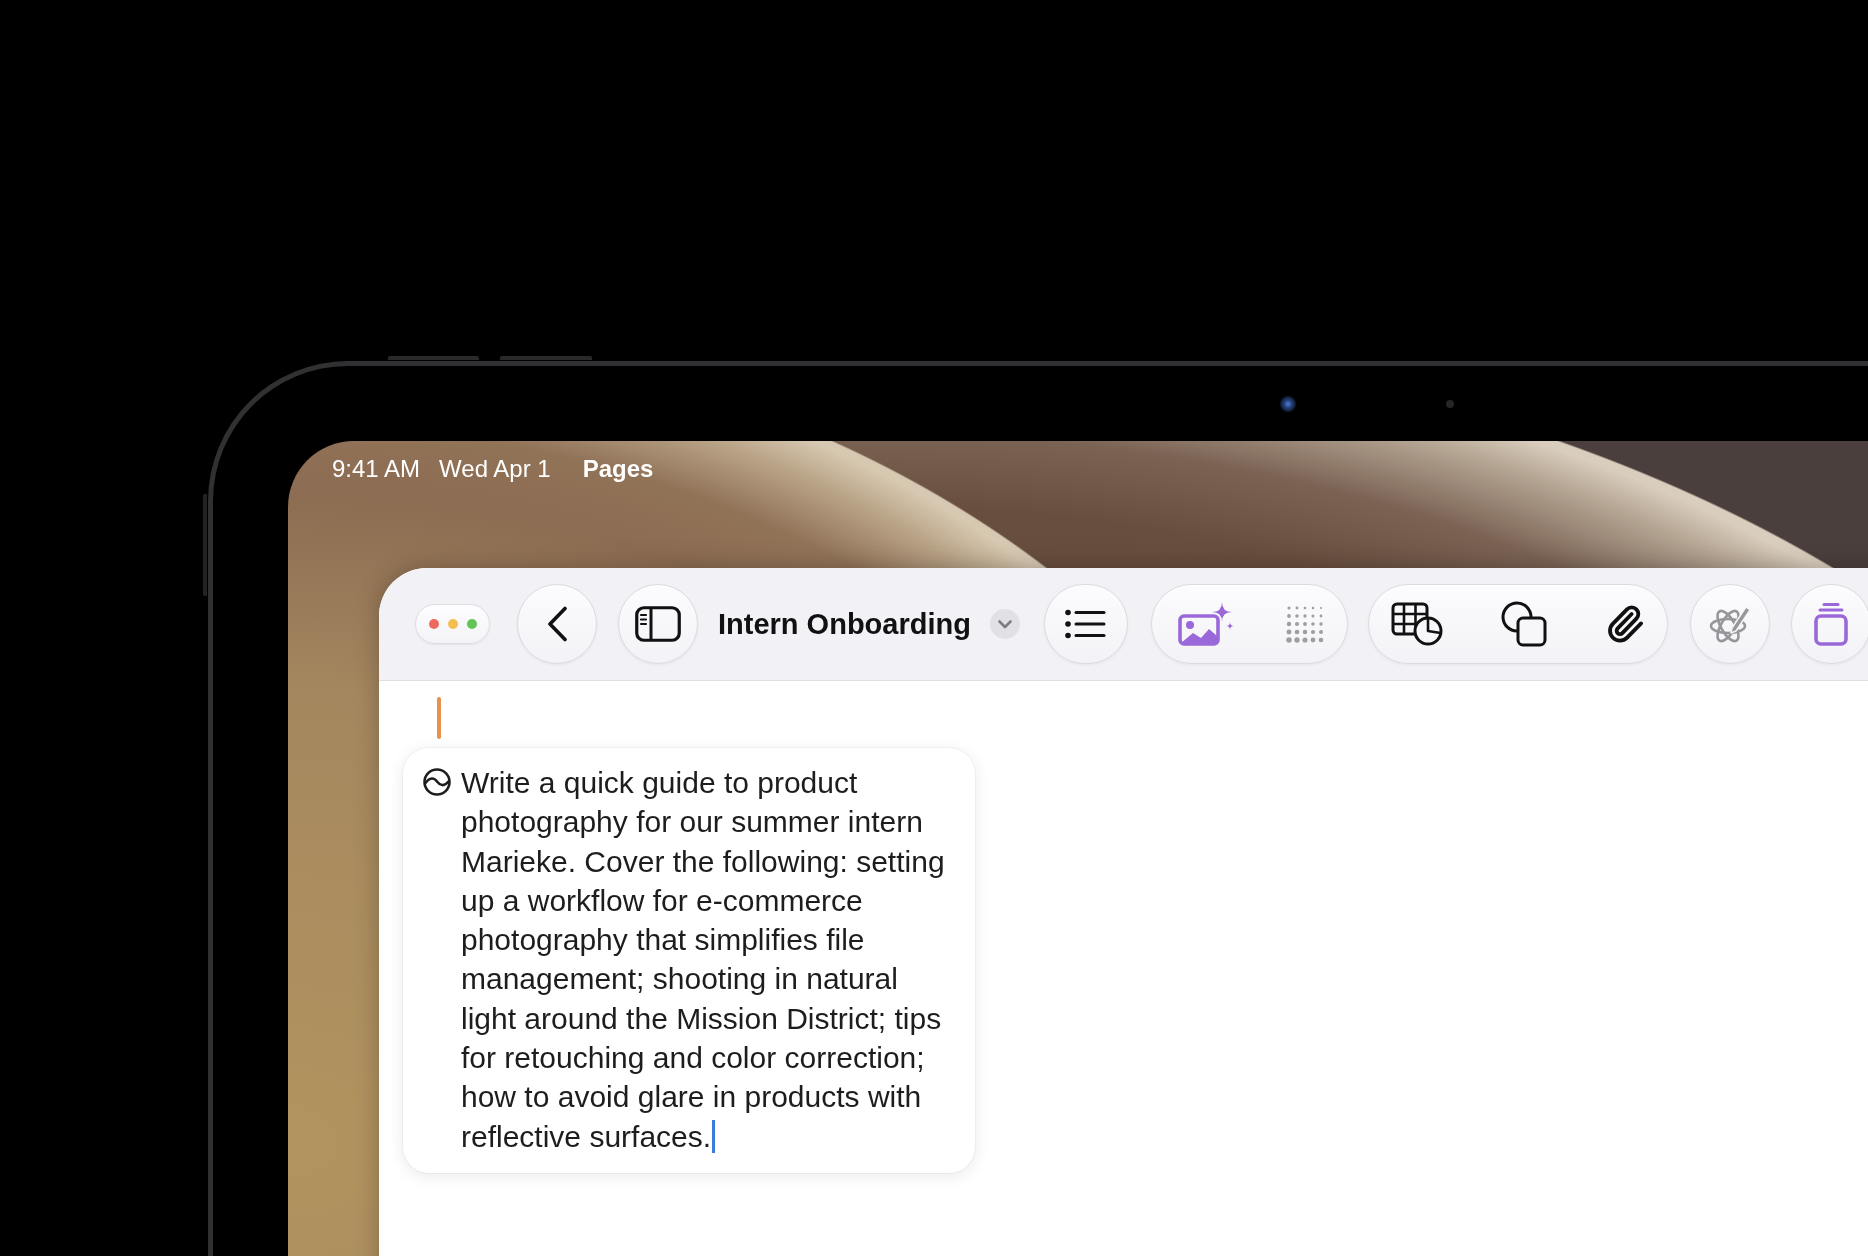  I want to click on shapes-button, so click(1523, 624).